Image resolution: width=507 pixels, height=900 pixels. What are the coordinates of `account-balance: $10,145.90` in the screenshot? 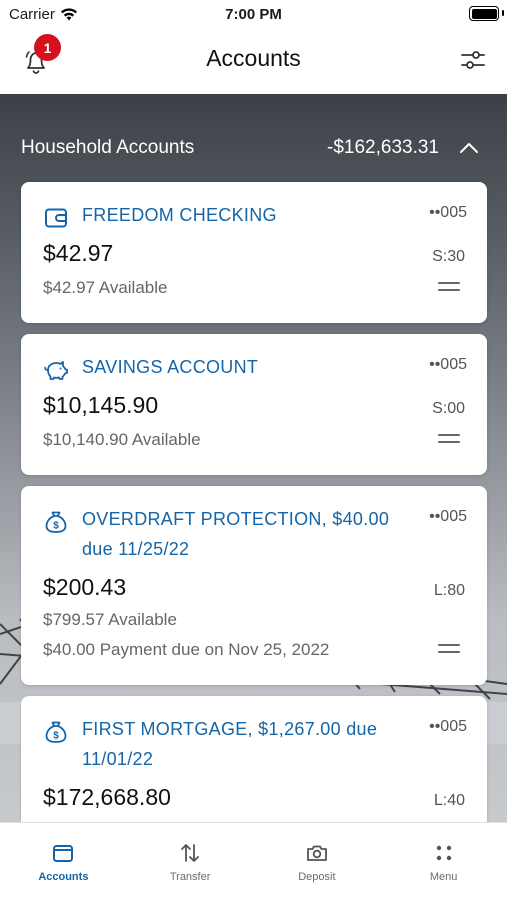 It's located at (101, 405).